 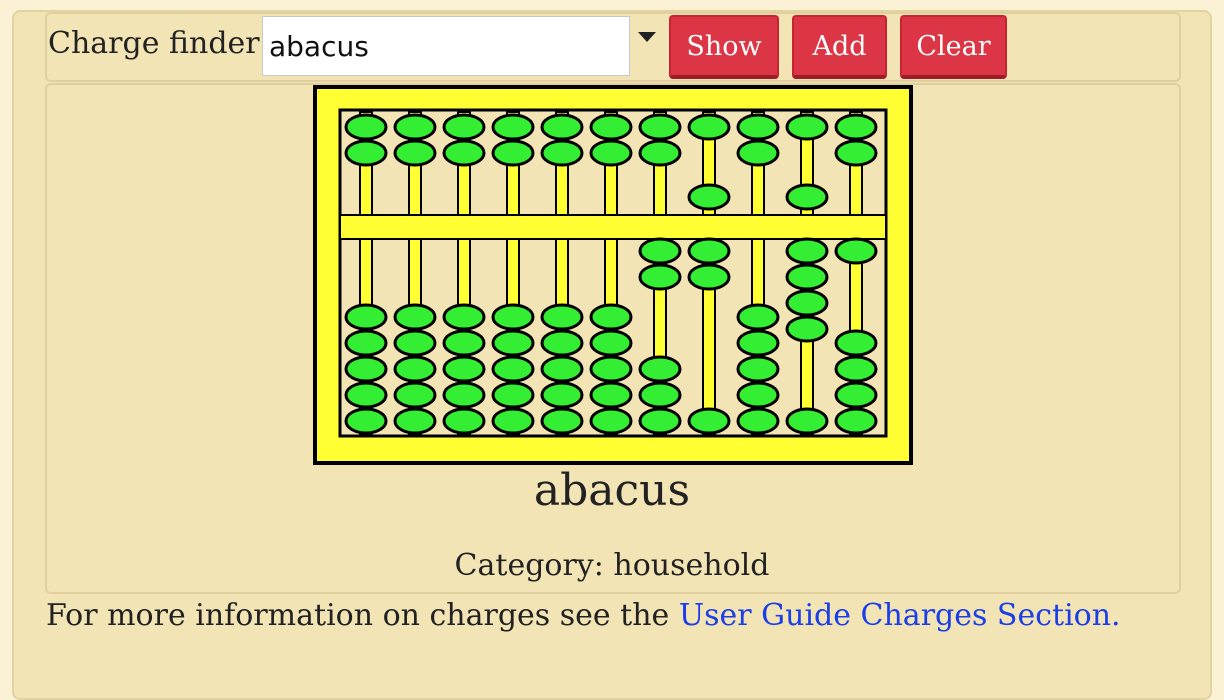 What do you see at coordinates (529, 565) in the screenshot?
I see `category-label: Category:` at bounding box center [529, 565].